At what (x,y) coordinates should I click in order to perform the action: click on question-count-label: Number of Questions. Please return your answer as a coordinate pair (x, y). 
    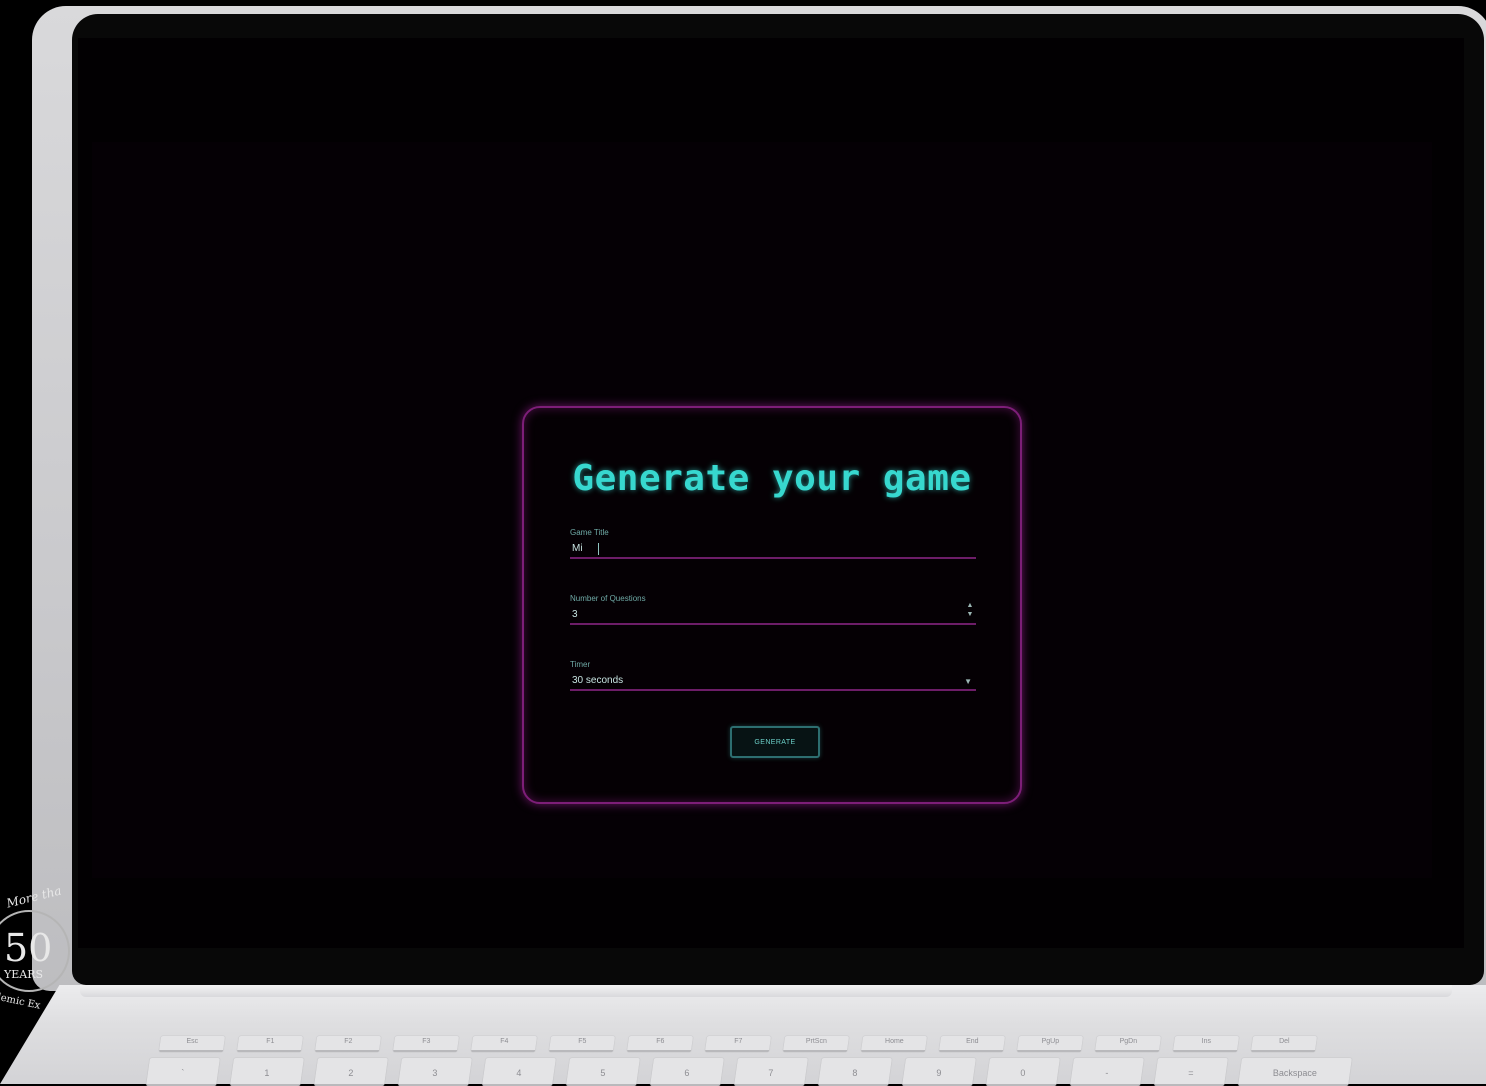
    Looking at the image, I should click on (608, 598).